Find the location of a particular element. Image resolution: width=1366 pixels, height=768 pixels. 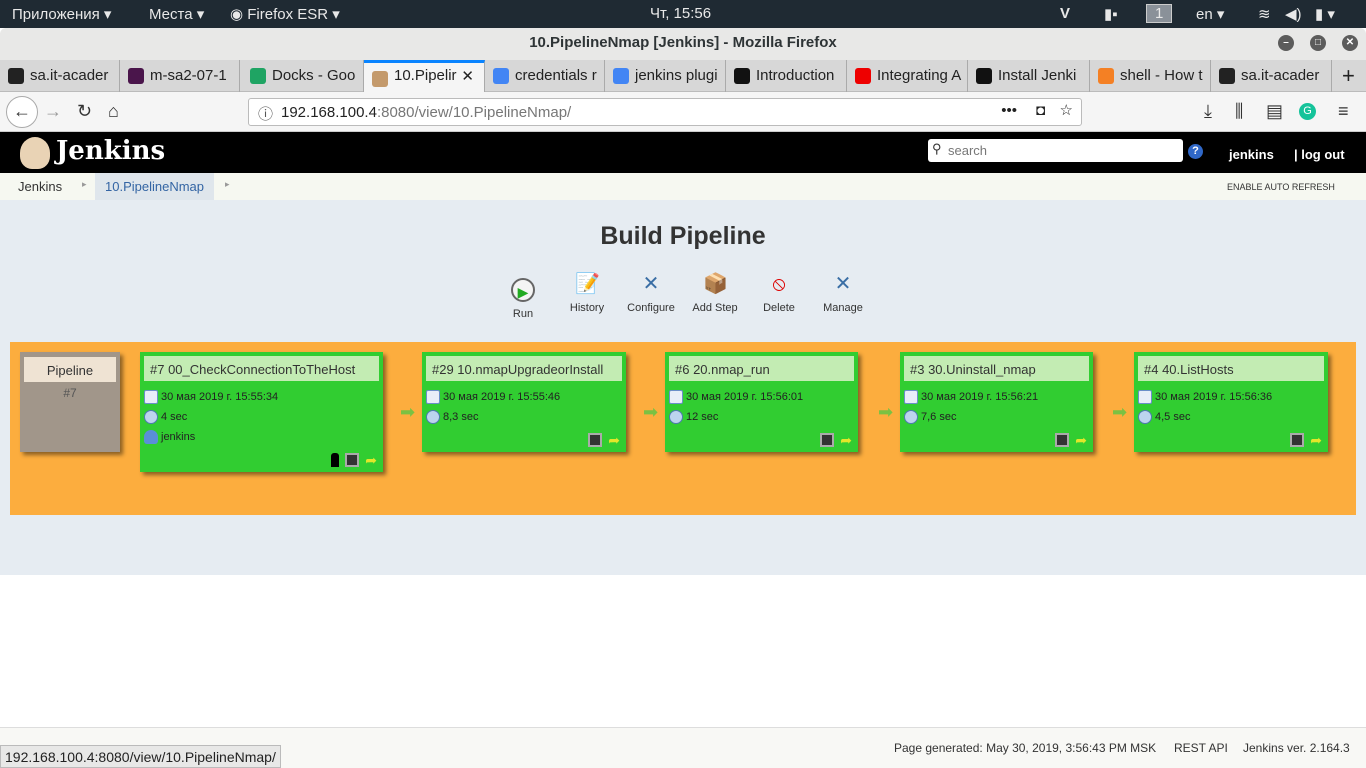

pocket-icon: ◘ is located at coordinates (1040, 110).